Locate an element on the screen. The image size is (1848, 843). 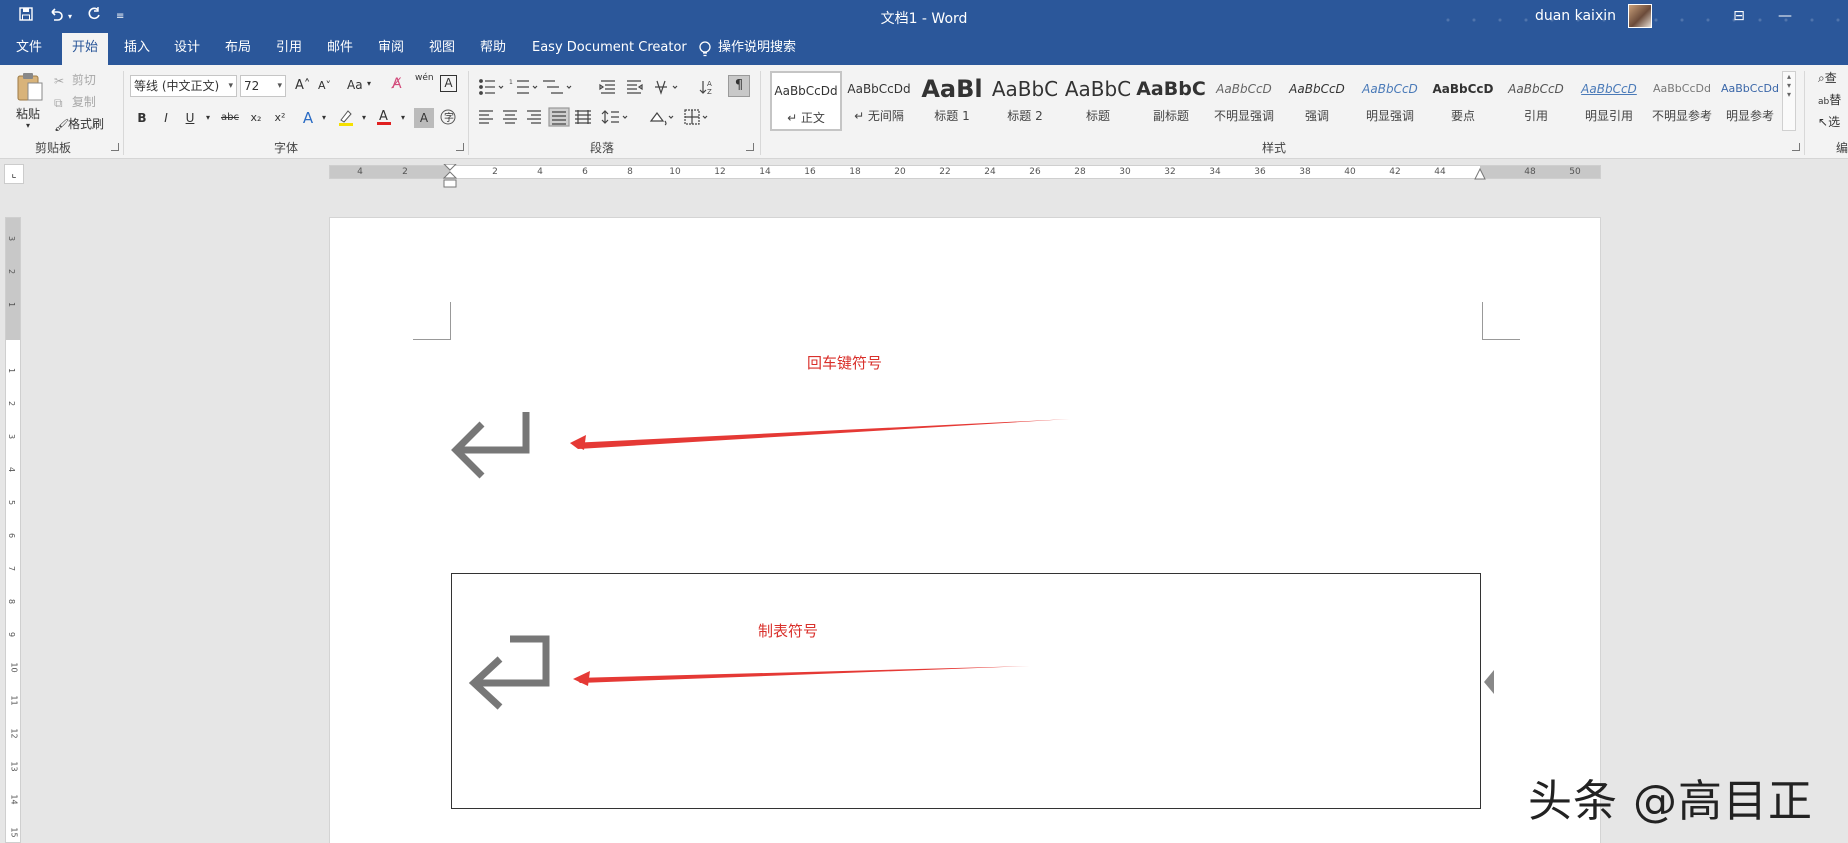
right-indent-marker-icon is located at coordinates (1480, 174).